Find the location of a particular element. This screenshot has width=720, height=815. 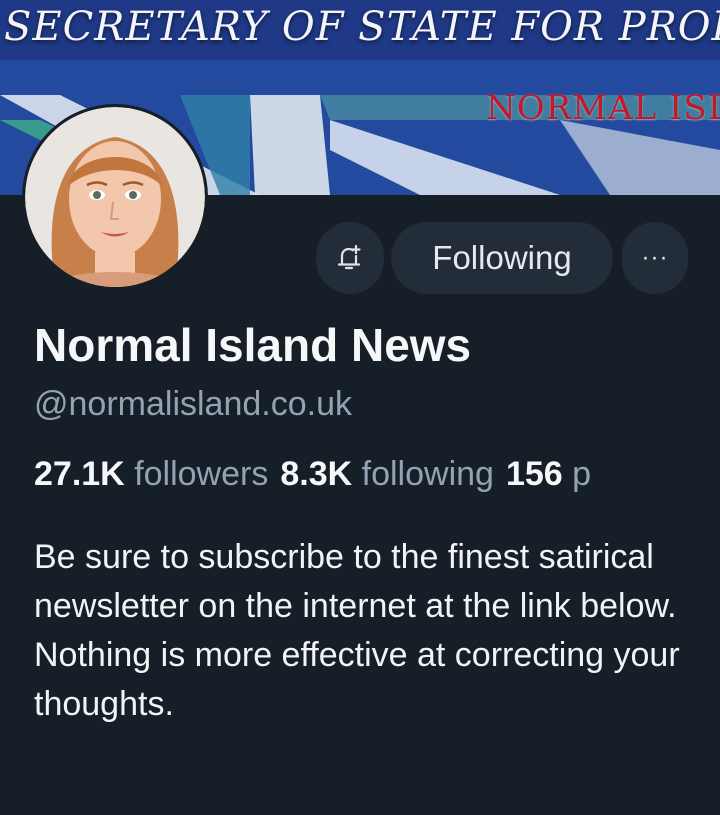

banner-title: SECRETARY OF STATE FOR PROPAGAI is located at coordinates (362, 27).